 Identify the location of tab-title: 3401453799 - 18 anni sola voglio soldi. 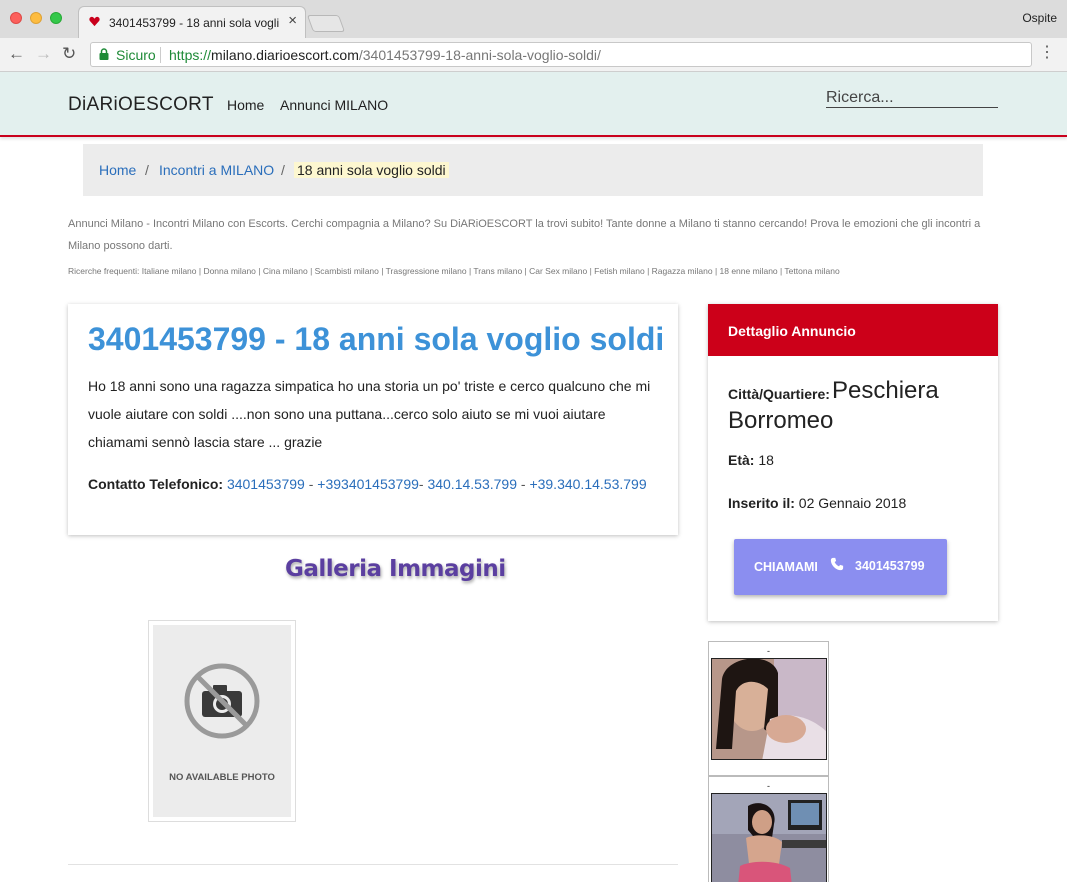
(194, 23).